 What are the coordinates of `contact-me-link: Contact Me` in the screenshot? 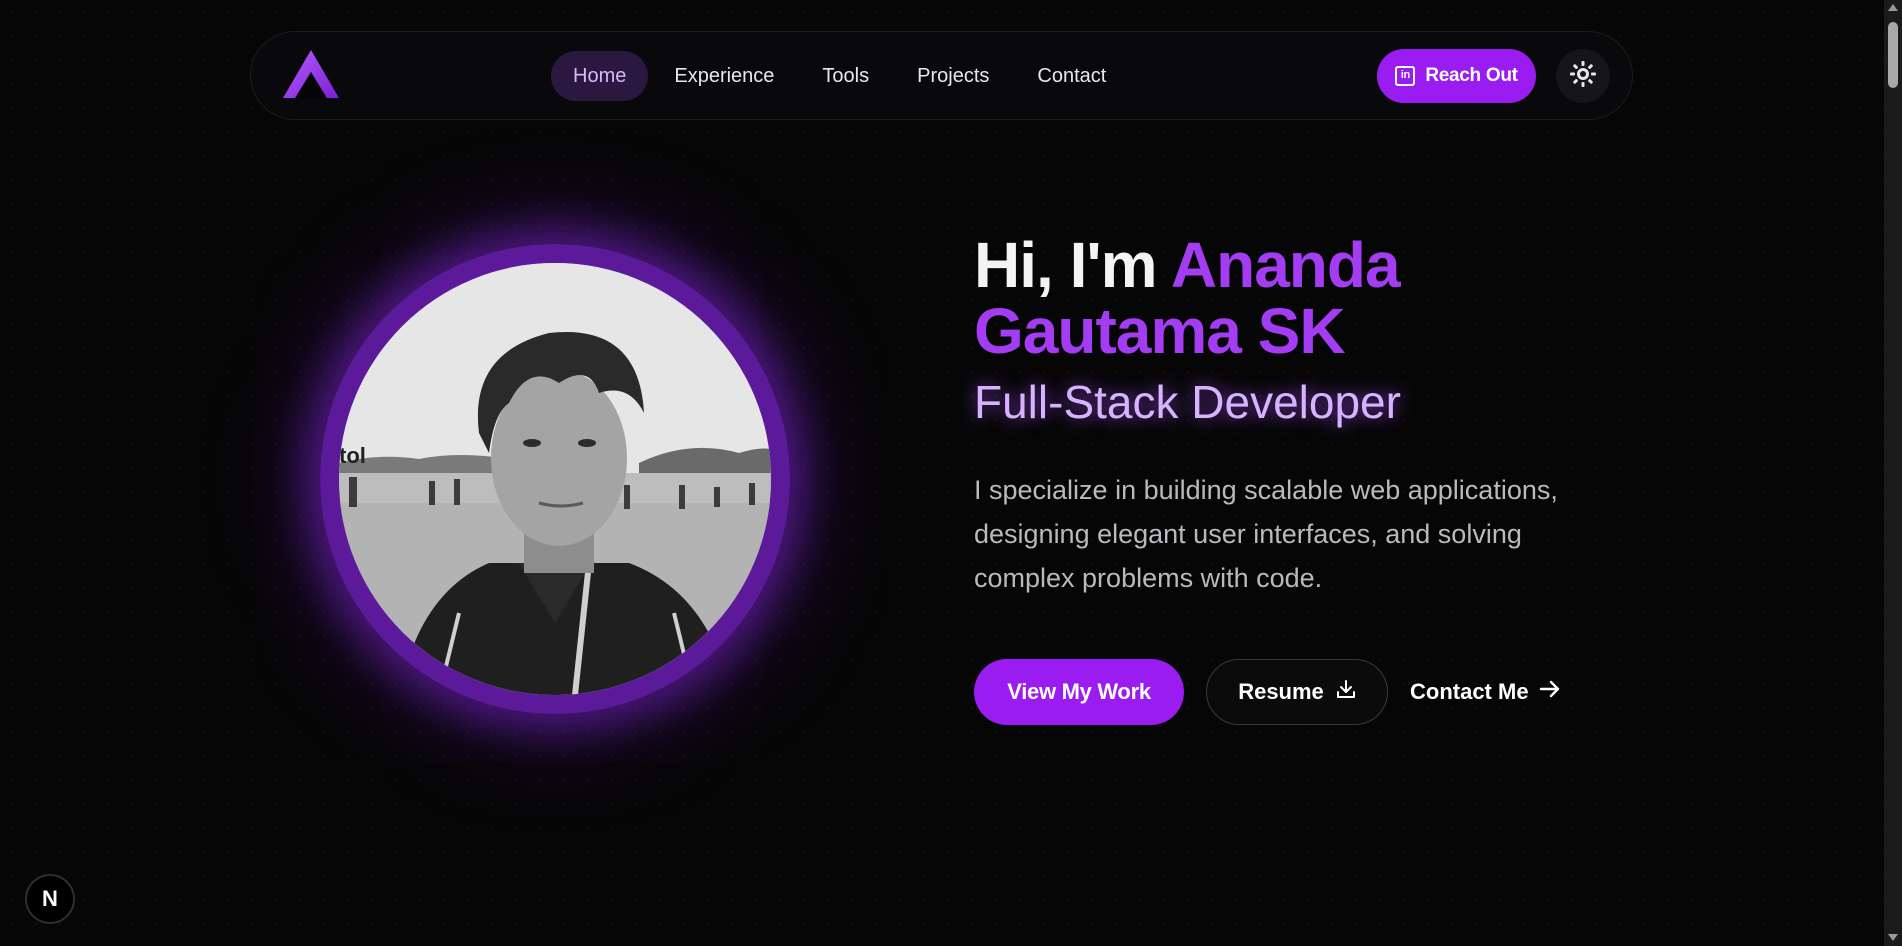 It's located at (1485, 692).